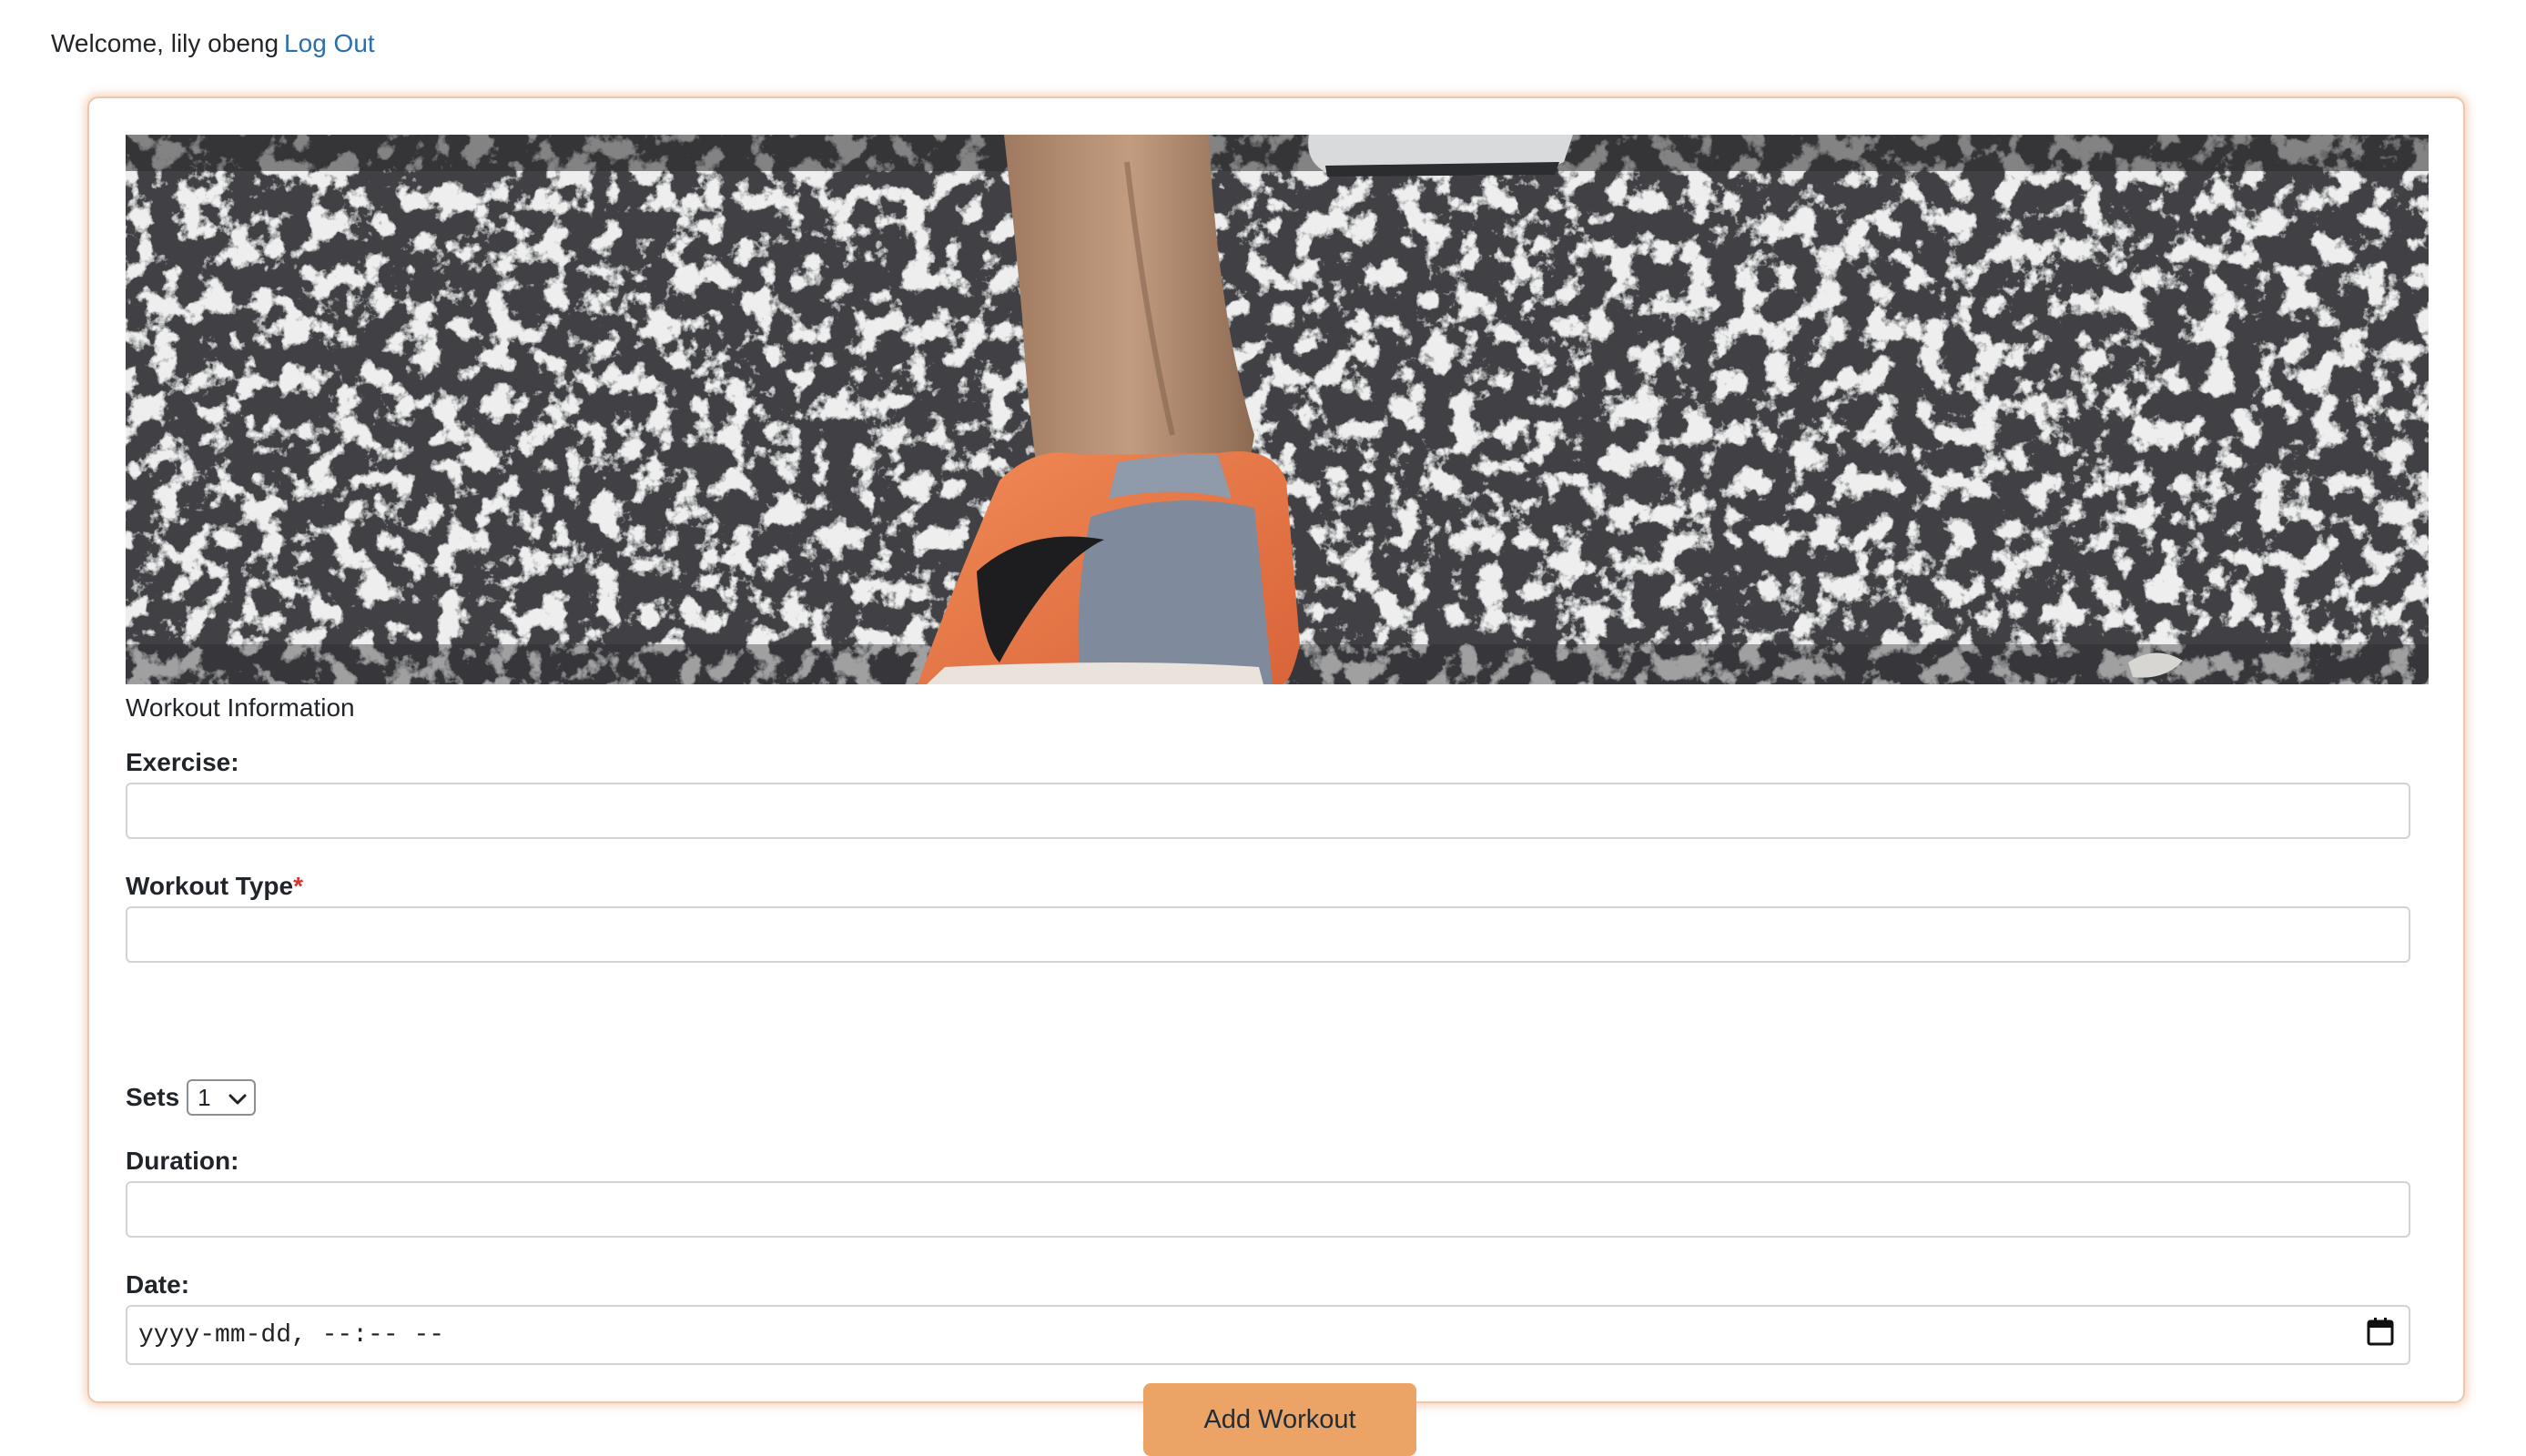  What do you see at coordinates (329, 43) in the screenshot?
I see `logout-link: Log Out` at bounding box center [329, 43].